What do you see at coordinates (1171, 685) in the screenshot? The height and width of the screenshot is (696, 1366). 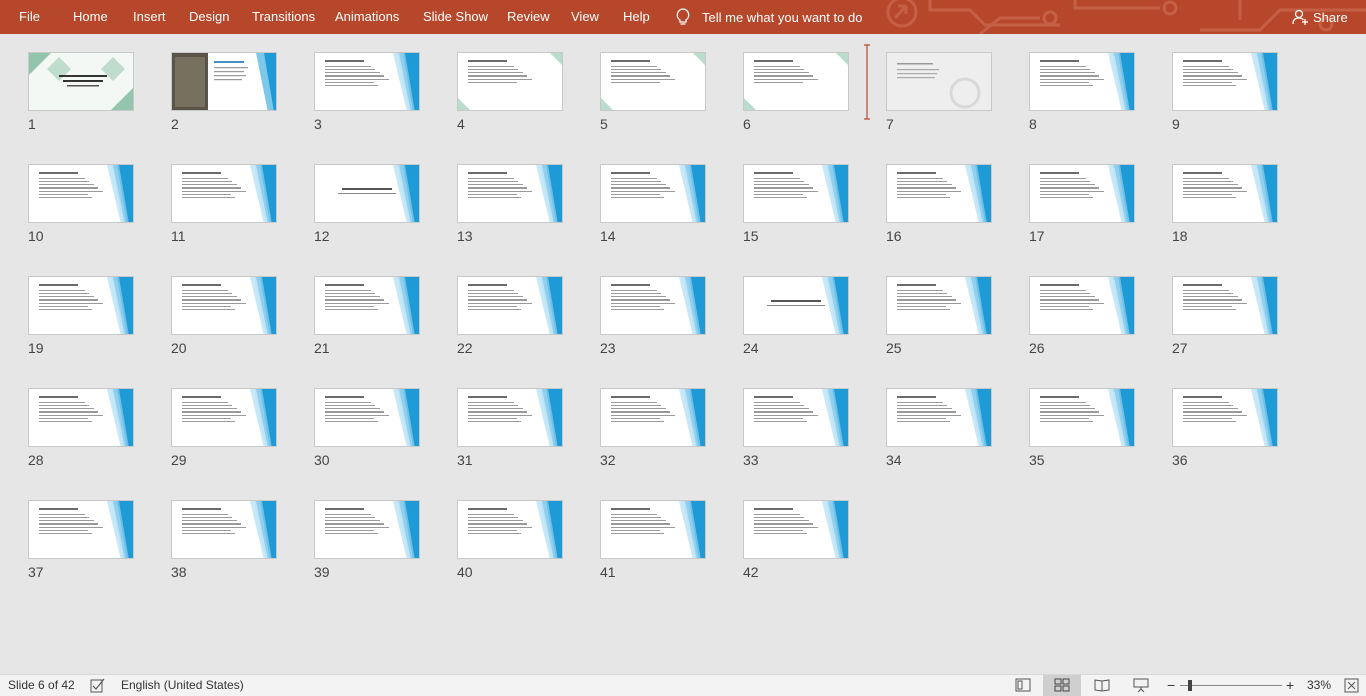 I see `zoom-out-button: −` at bounding box center [1171, 685].